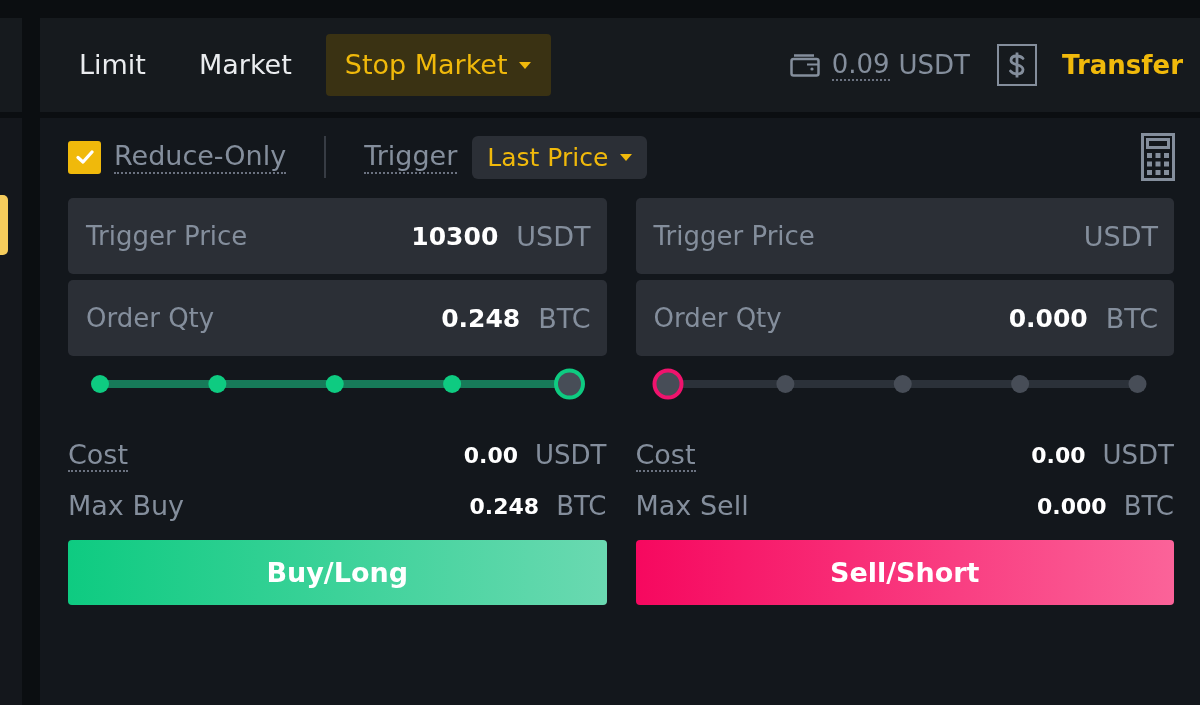 The width and height of the screenshot is (1200, 705). I want to click on max-amount-label: Max Sell, so click(692, 506).